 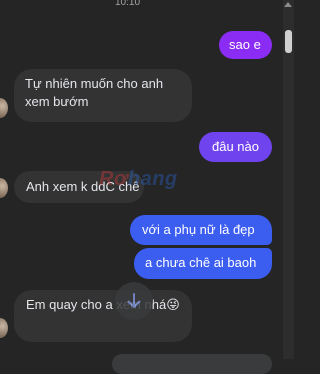 I want to click on message-text: đâu nào, so click(x=235, y=146).